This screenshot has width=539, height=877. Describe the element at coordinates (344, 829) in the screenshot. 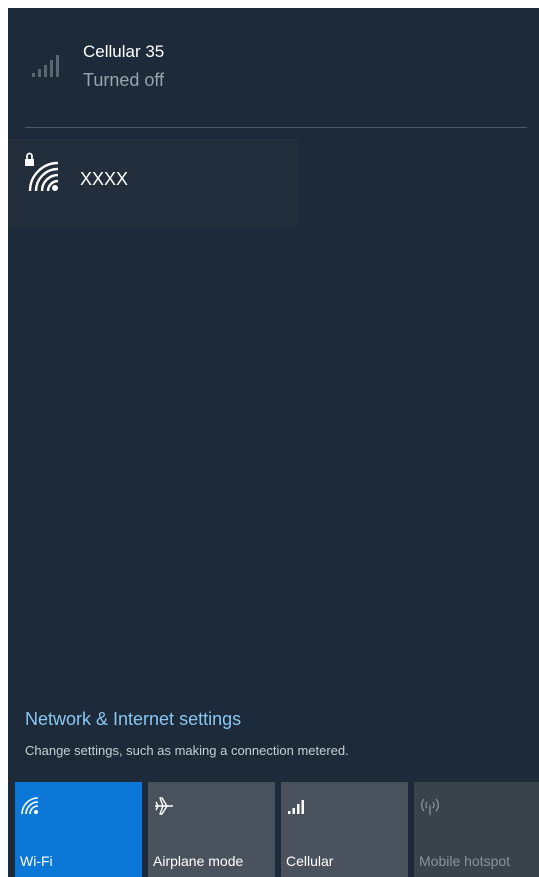

I see `cellular-tile: Cellular` at that location.